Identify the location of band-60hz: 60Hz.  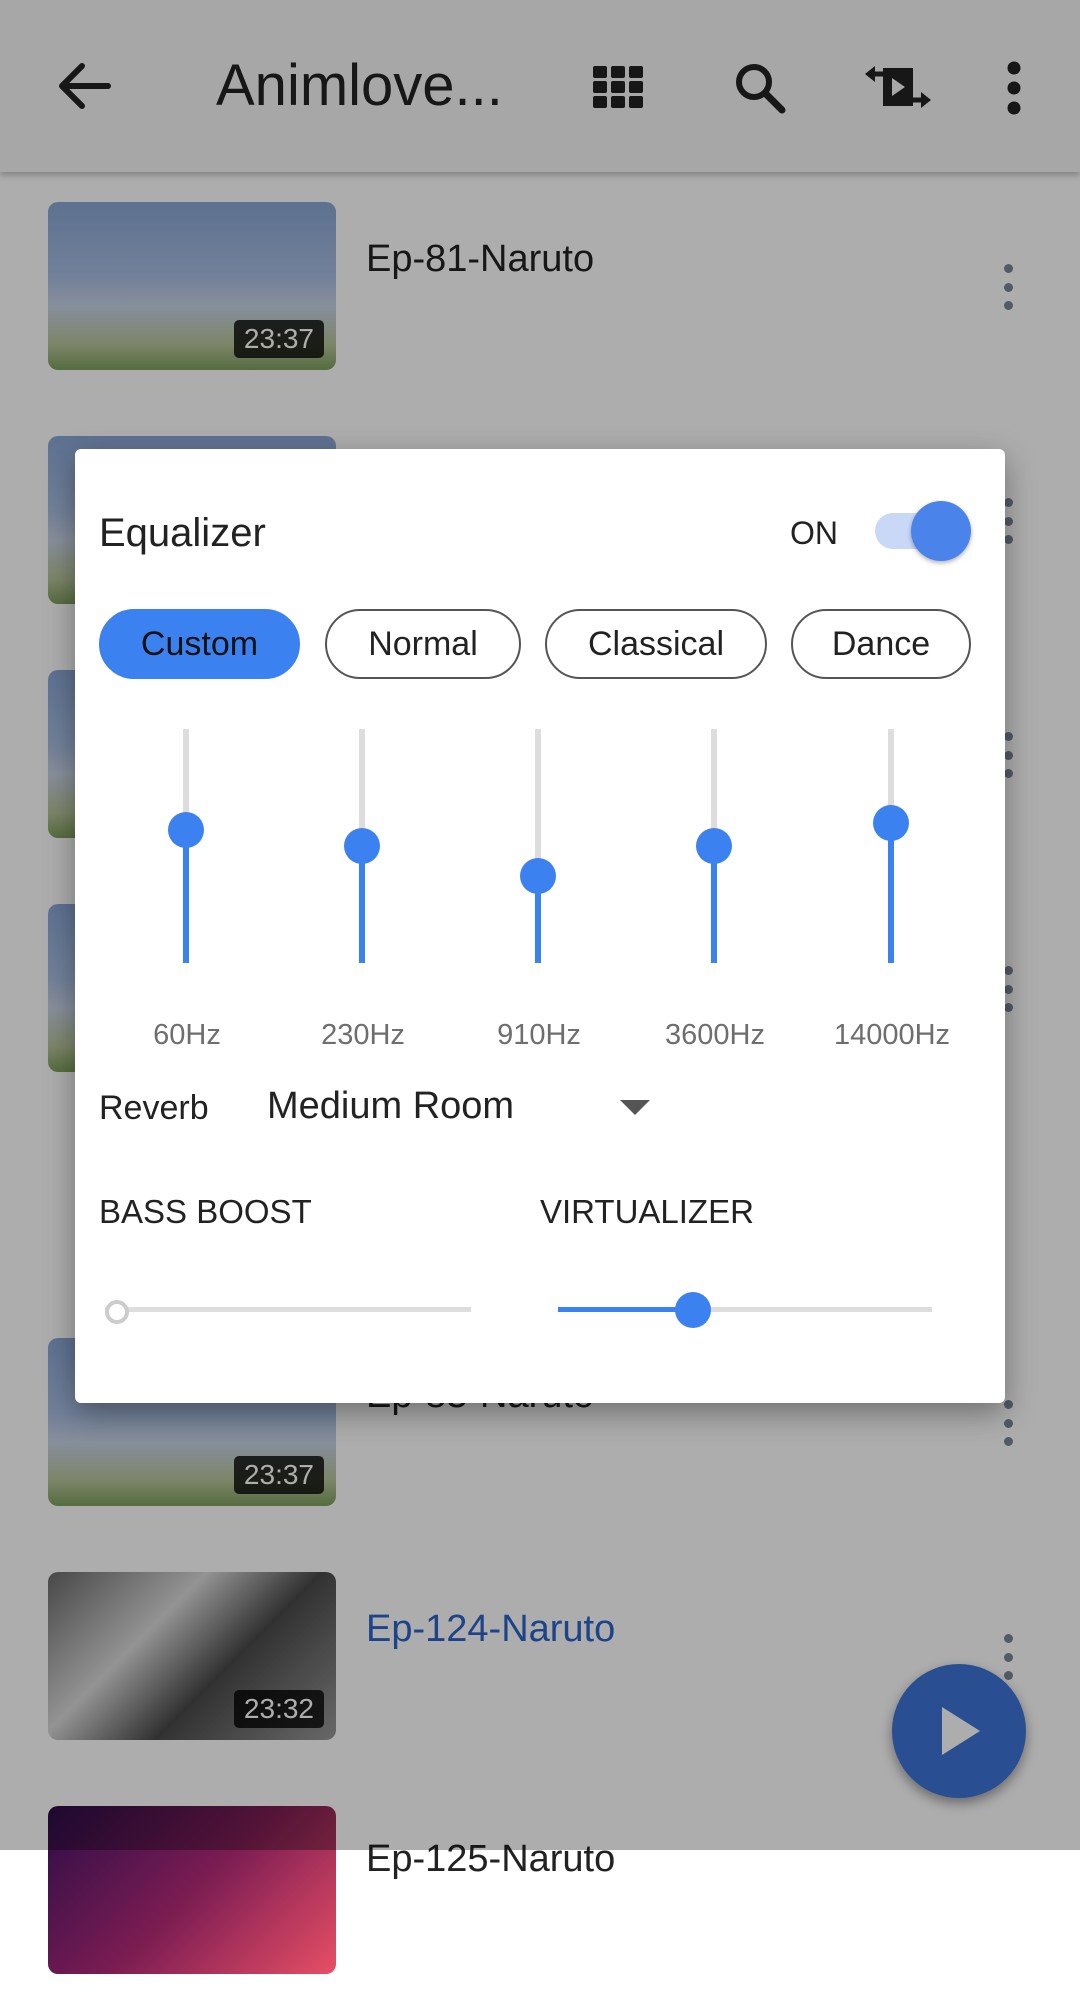
(187, 894).